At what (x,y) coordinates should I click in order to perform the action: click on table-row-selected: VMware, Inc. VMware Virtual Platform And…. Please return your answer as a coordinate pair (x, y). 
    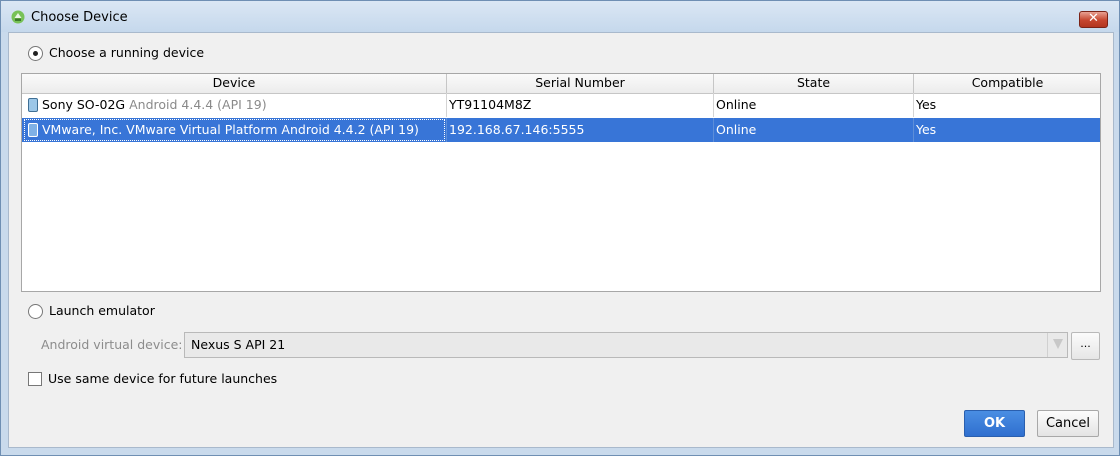
    Looking at the image, I should click on (561, 130).